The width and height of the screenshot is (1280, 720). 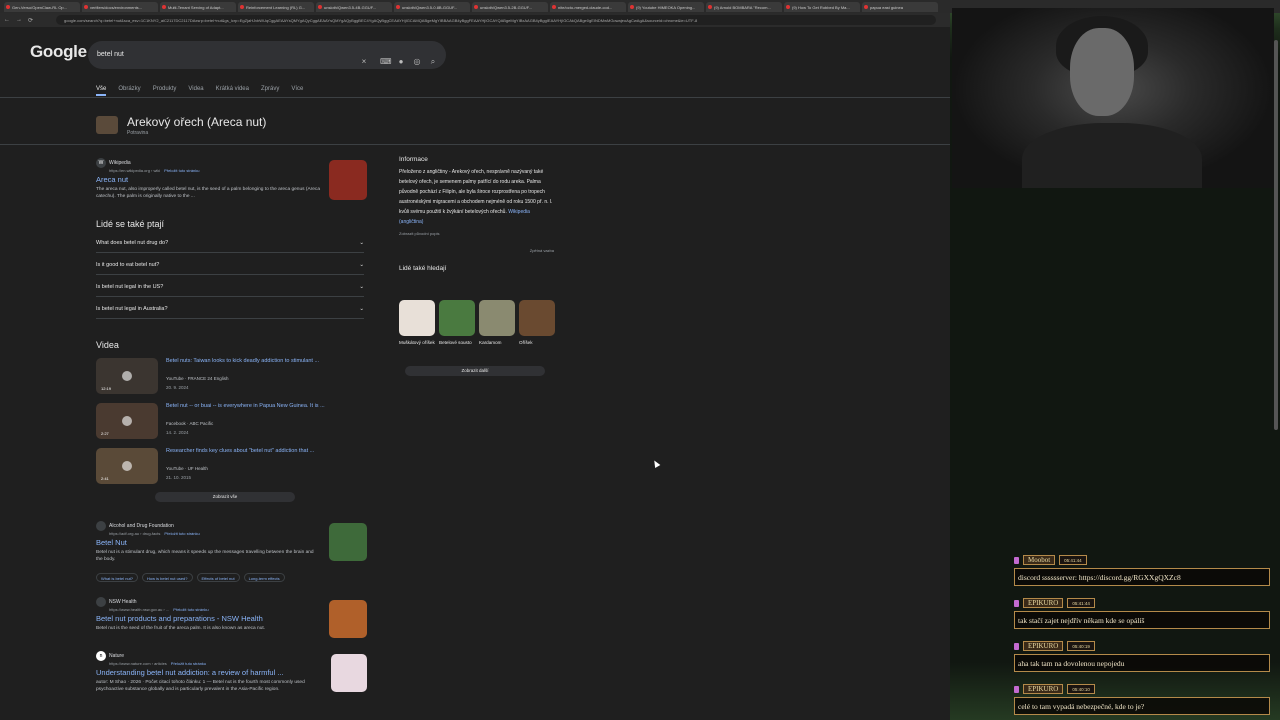 I want to click on site-icon, so click(x=101, y=526).